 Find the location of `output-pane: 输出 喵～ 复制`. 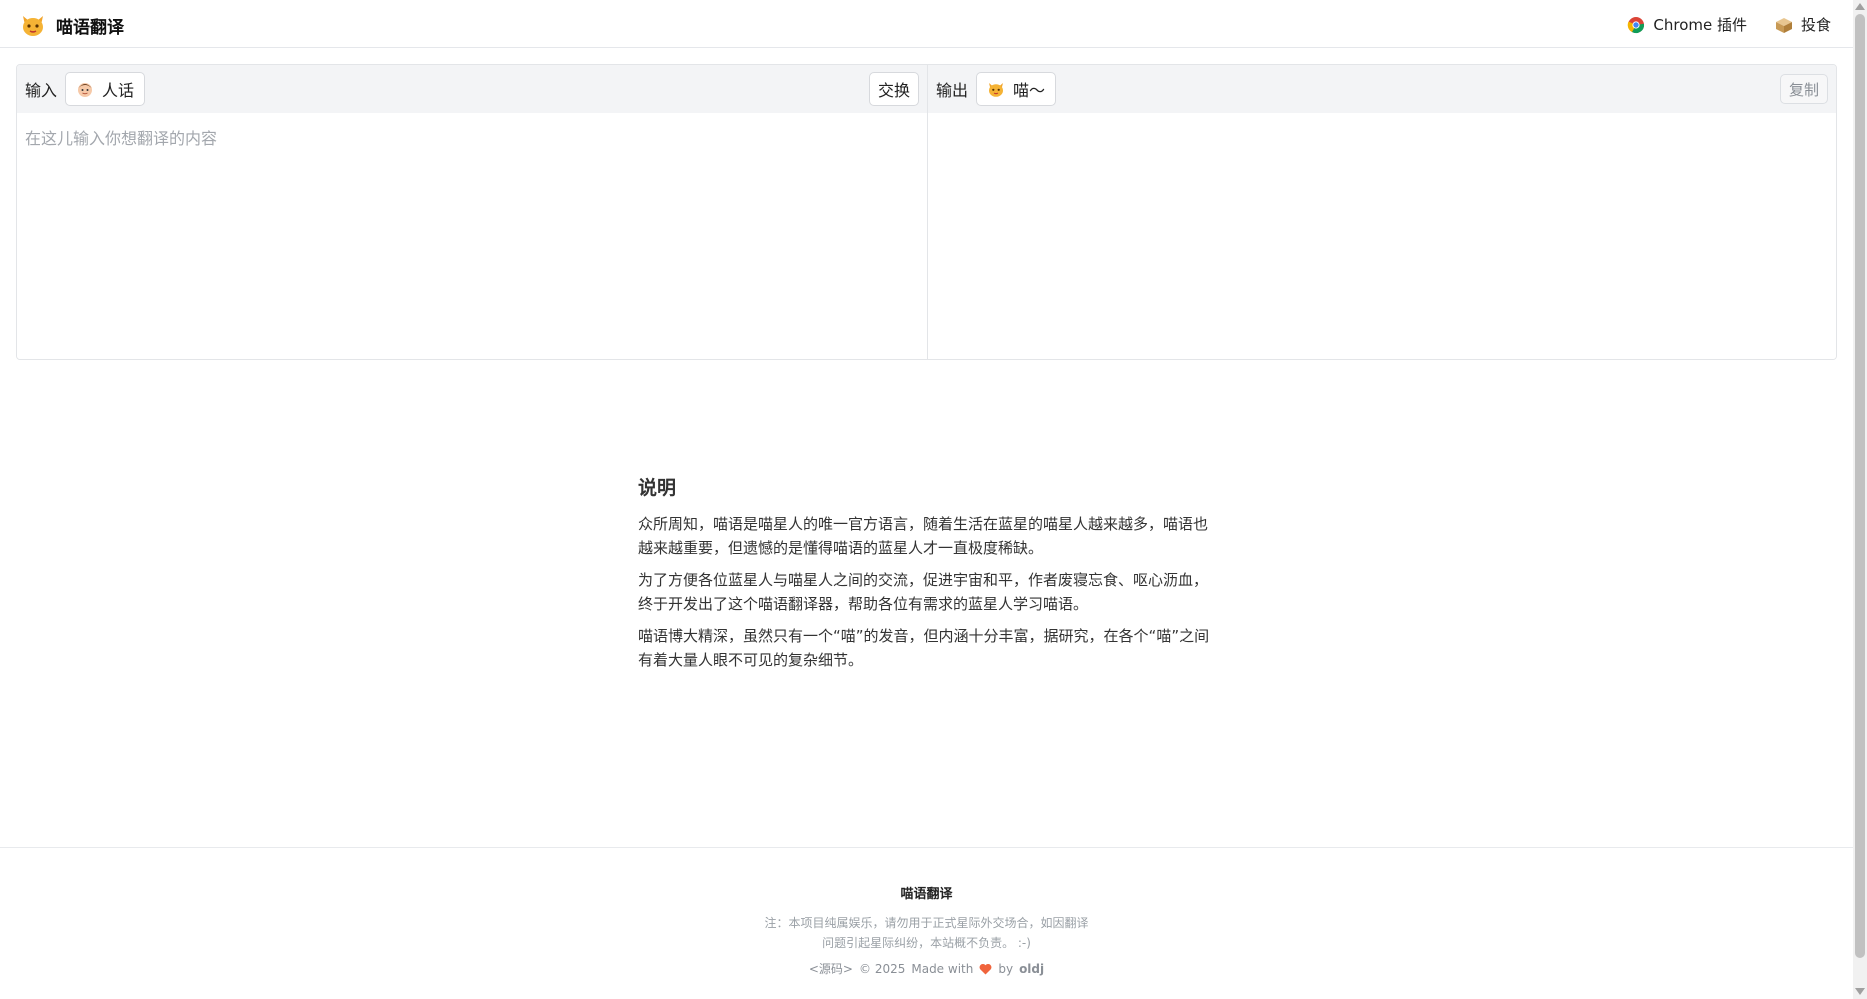

output-pane: 输出 喵～ 复制 is located at coordinates (1382, 212).